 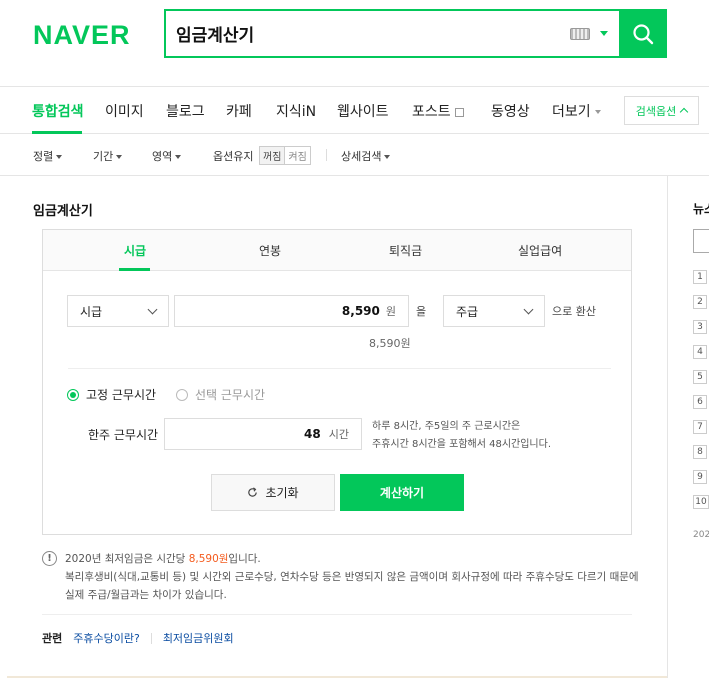 I want to click on amount-input: 8,590 원, so click(x=291, y=311).